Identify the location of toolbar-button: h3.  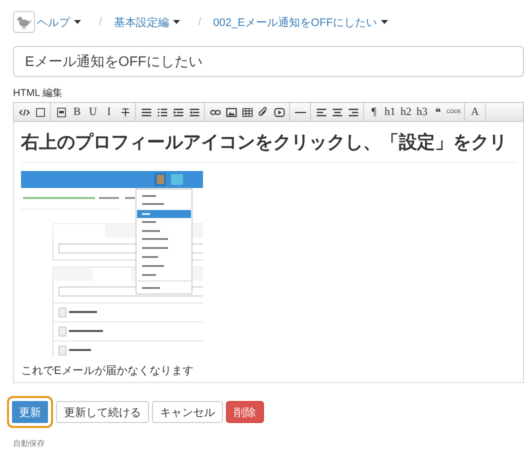
(422, 112).